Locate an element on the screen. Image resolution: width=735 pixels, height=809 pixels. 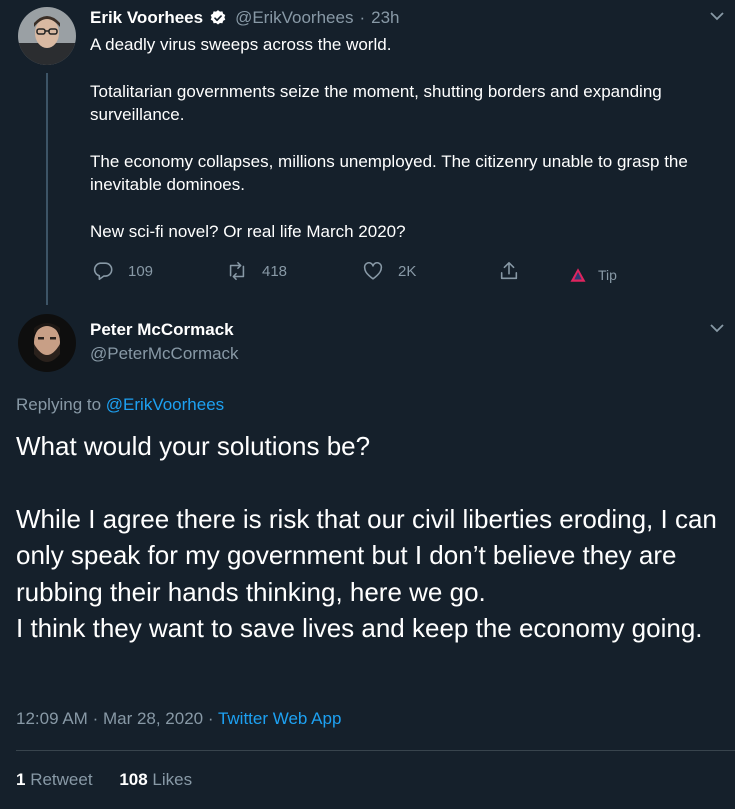
retweet-icon is located at coordinates (237, 271).